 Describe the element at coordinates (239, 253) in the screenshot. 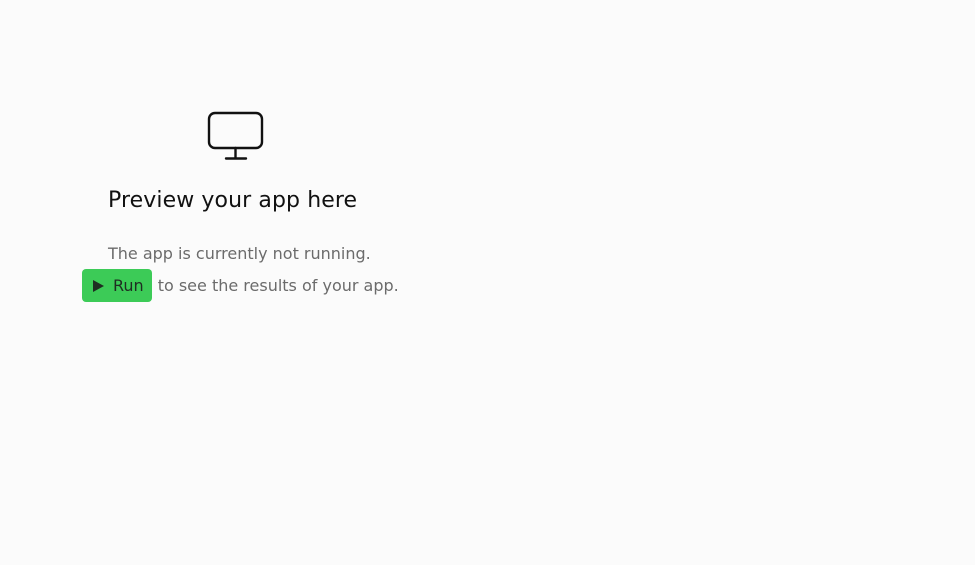

I see `status-text: The app is currently not running.` at that location.